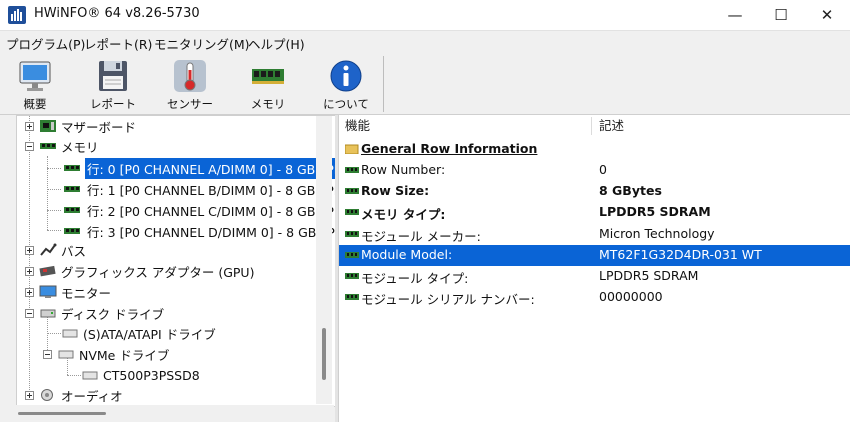 This screenshot has height=422, width=850. Describe the element at coordinates (86, 293) in the screenshot. I see `tree-item-label: モニター` at that location.